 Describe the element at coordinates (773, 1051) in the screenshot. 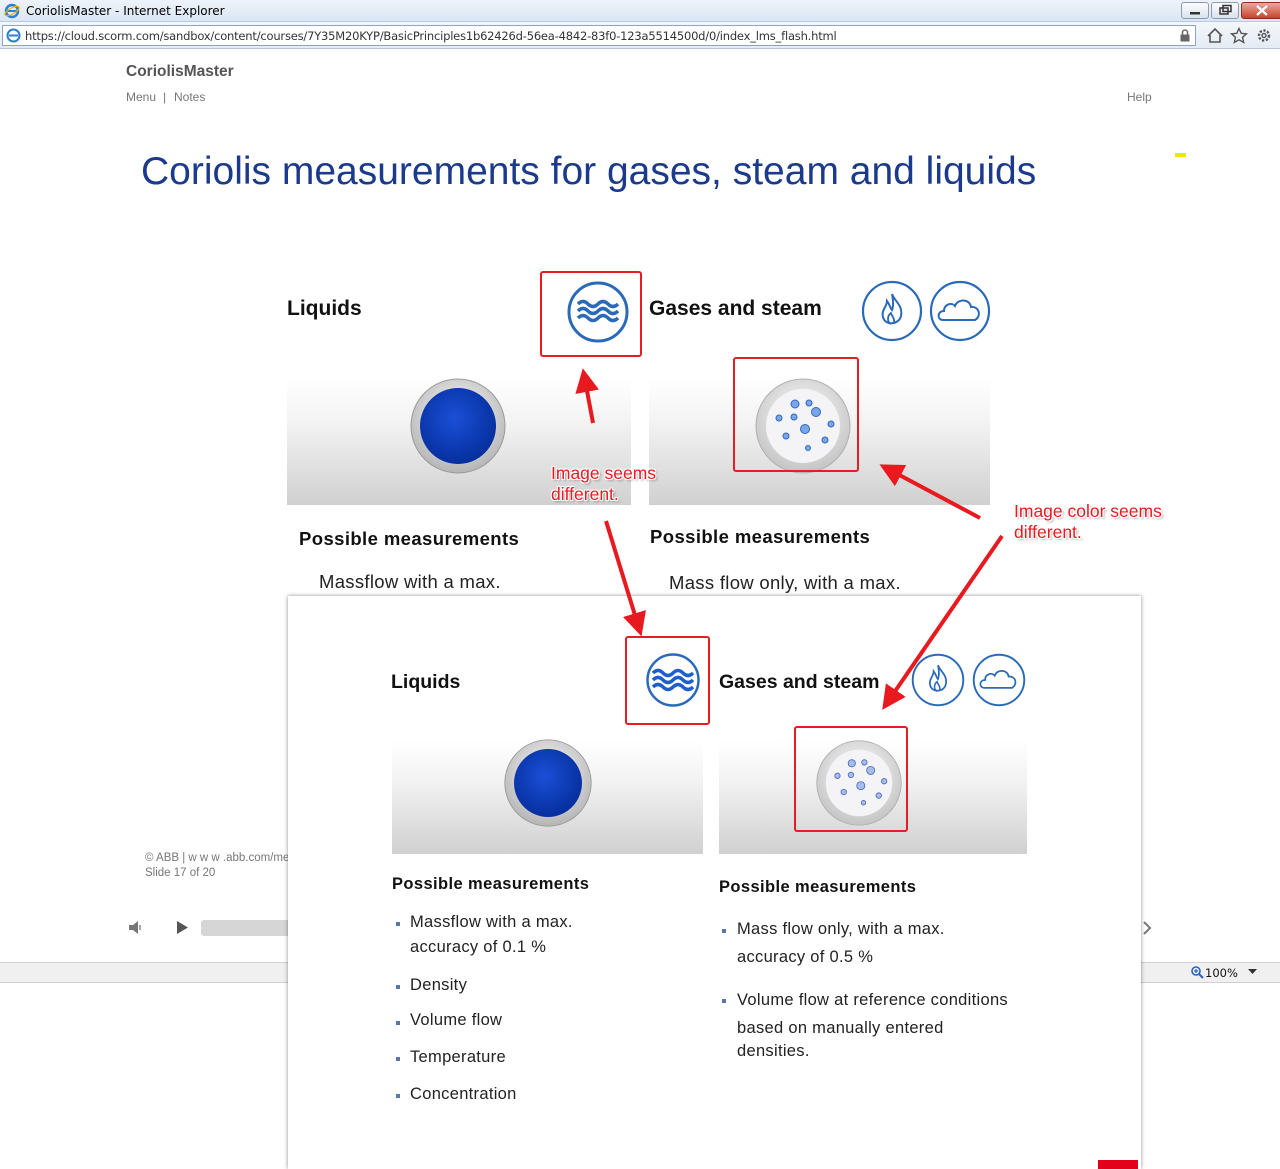

I see `gases-item-volume-flow-3: densities.` at that location.